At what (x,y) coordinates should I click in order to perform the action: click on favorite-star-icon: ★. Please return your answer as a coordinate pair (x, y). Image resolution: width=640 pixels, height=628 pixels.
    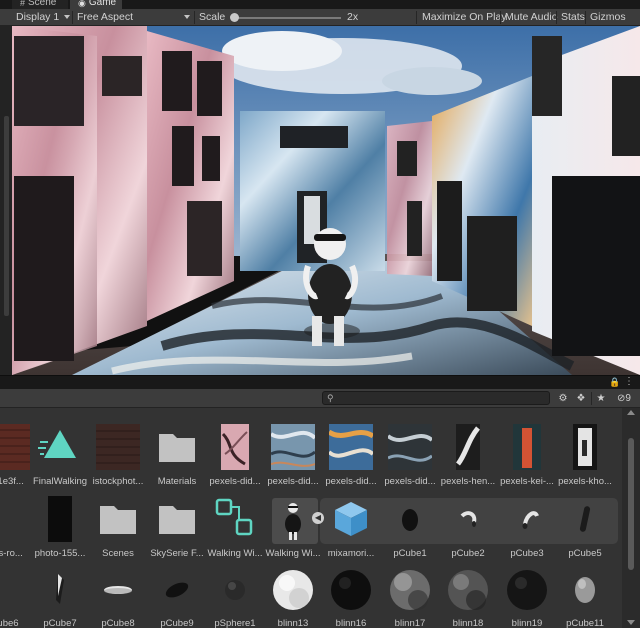
    Looking at the image, I should click on (601, 398).